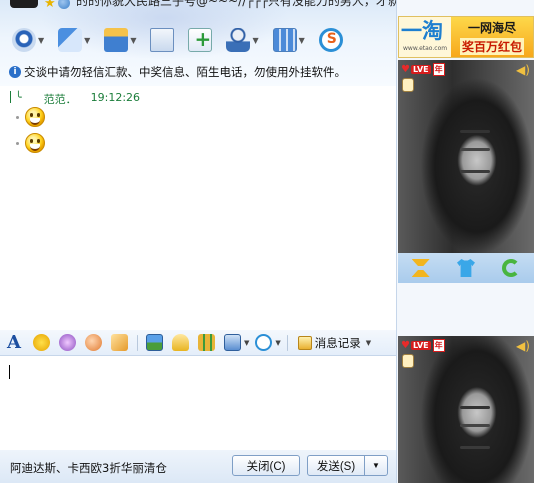 This screenshot has height=483, width=534. What do you see at coordinates (376, 465) in the screenshot?
I see `send-options-button: ▼` at bounding box center [376, 465].